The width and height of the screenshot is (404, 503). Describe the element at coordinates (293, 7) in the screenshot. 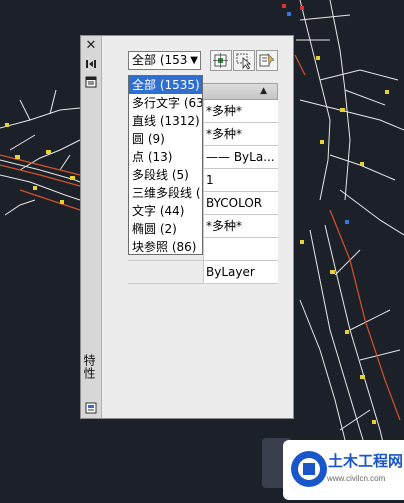

I see `drawing-red-markers` at that location.